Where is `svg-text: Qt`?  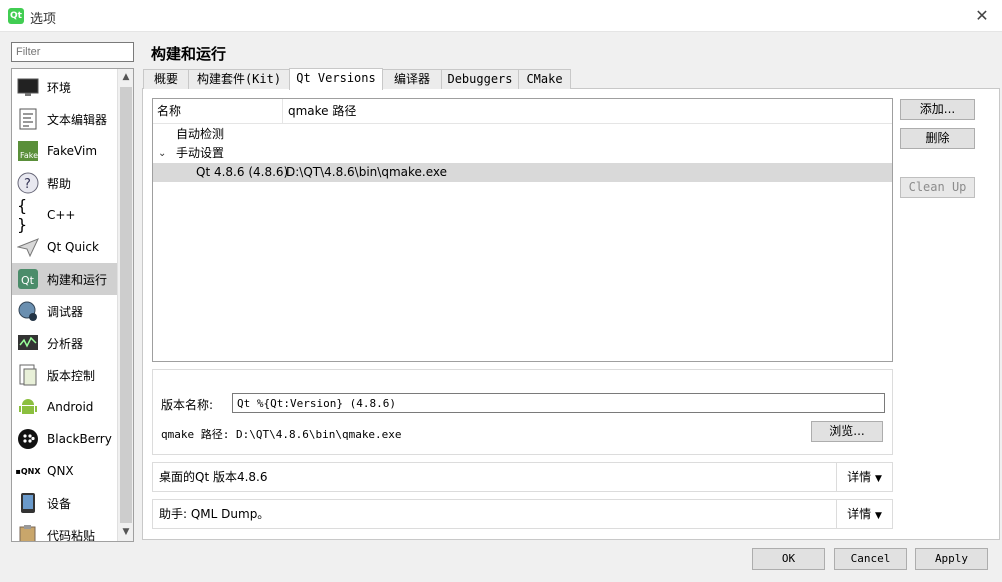 svg-text: Qt is located at coordinates (28, 280).